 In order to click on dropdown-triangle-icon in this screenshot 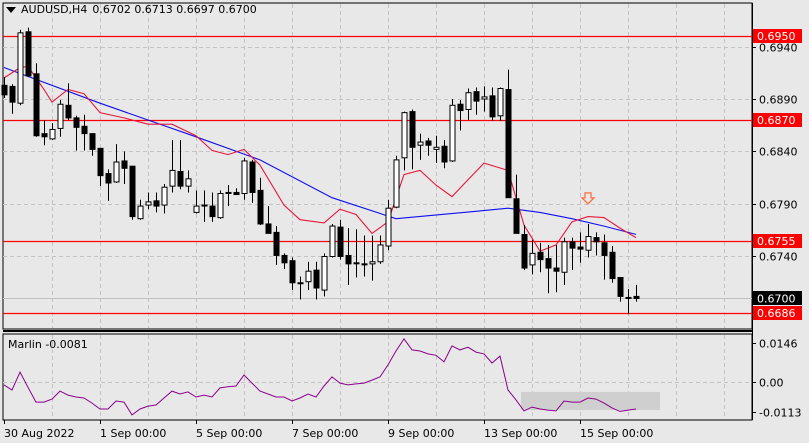, I will do `click(11, 9)`.